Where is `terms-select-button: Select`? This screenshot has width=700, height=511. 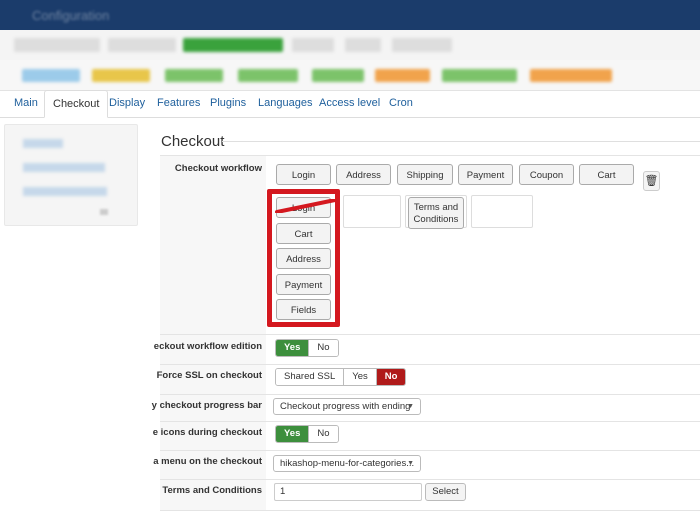
terms-select-button: Select is located at coordinates (445, 492).